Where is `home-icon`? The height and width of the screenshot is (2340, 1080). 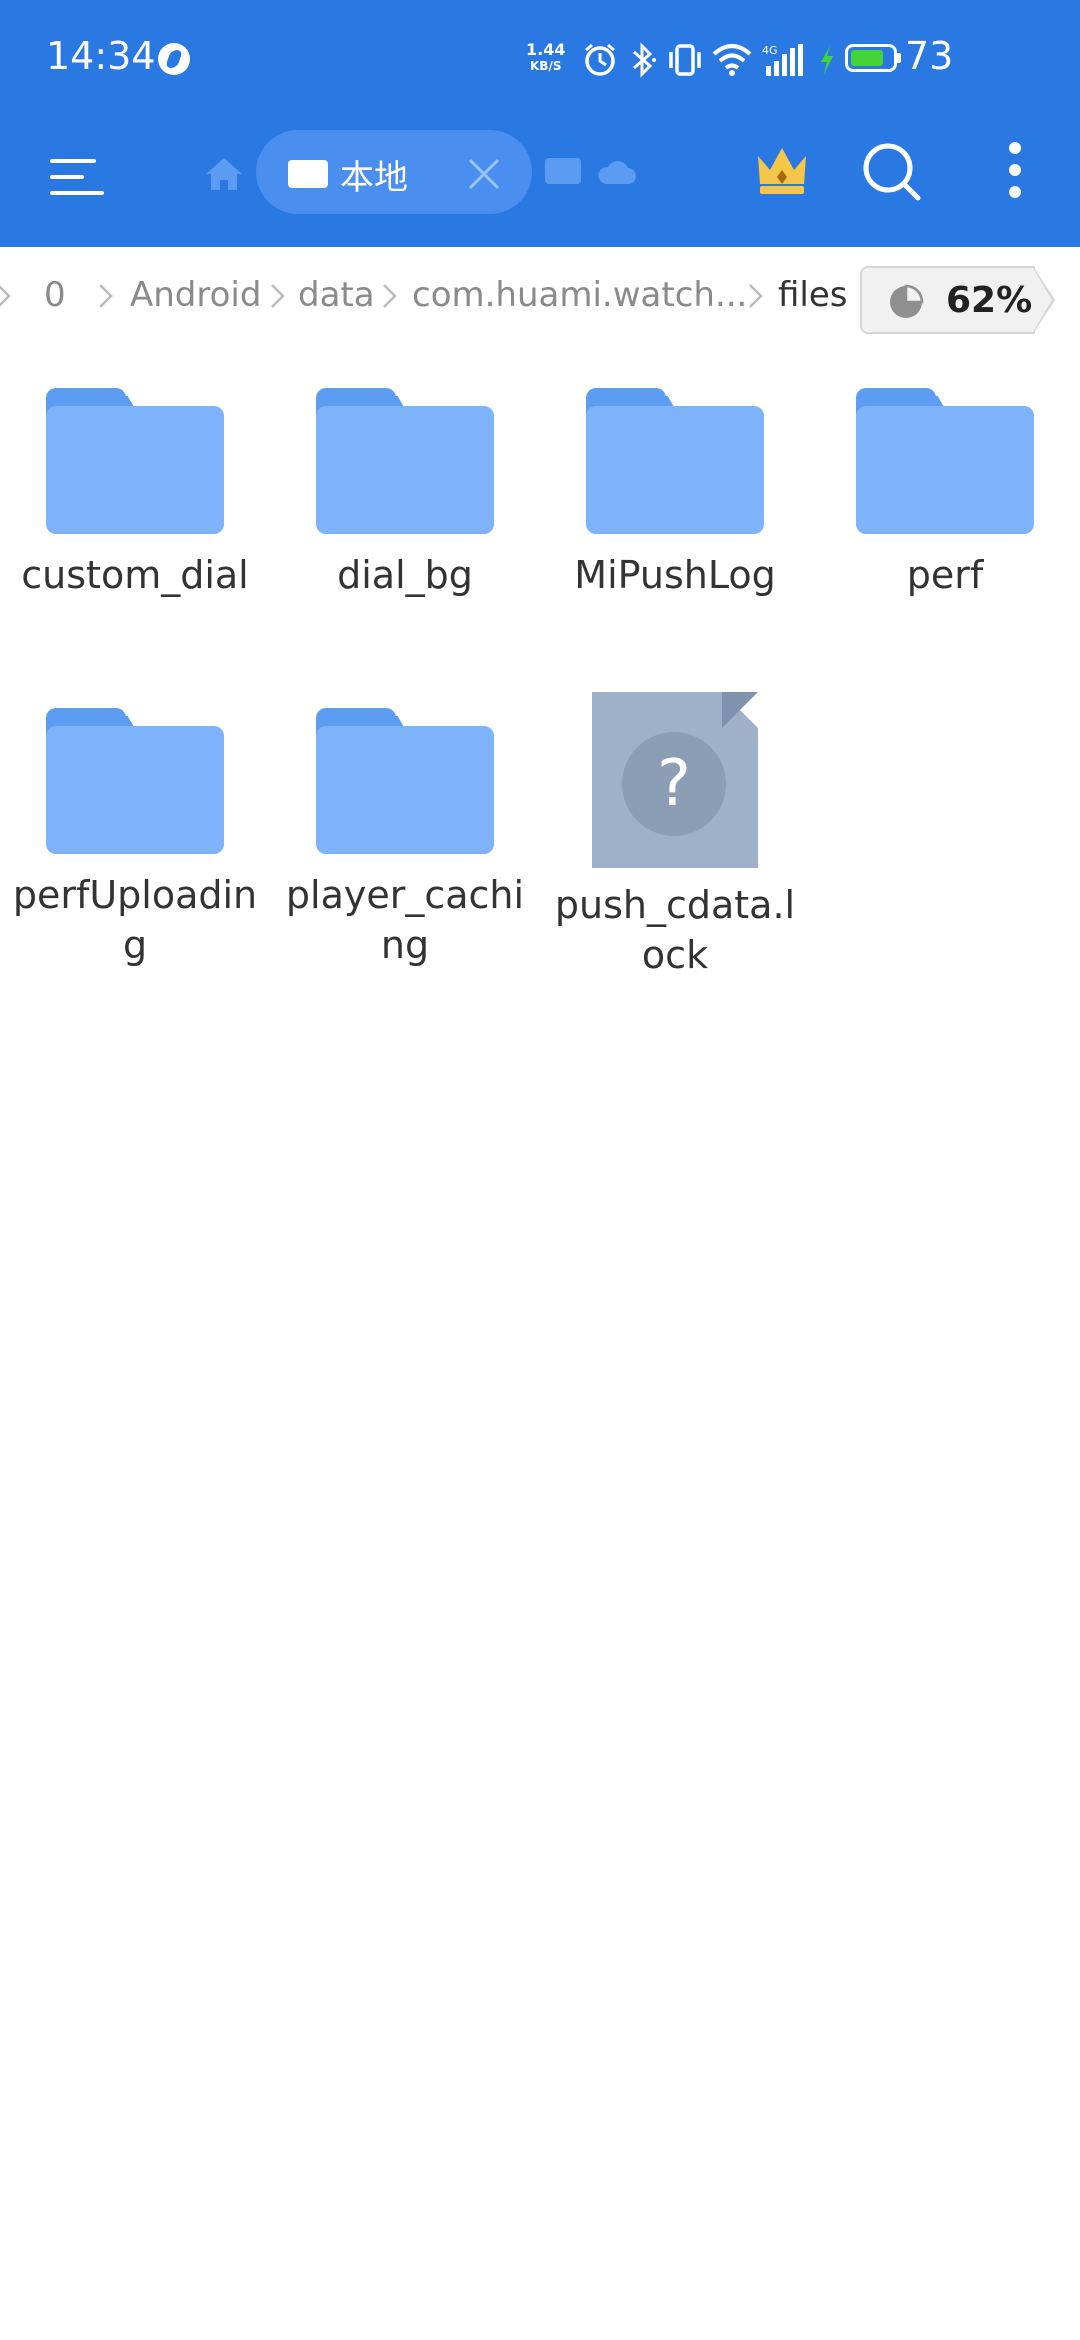
home-icon is located at coordinates (224, 174).